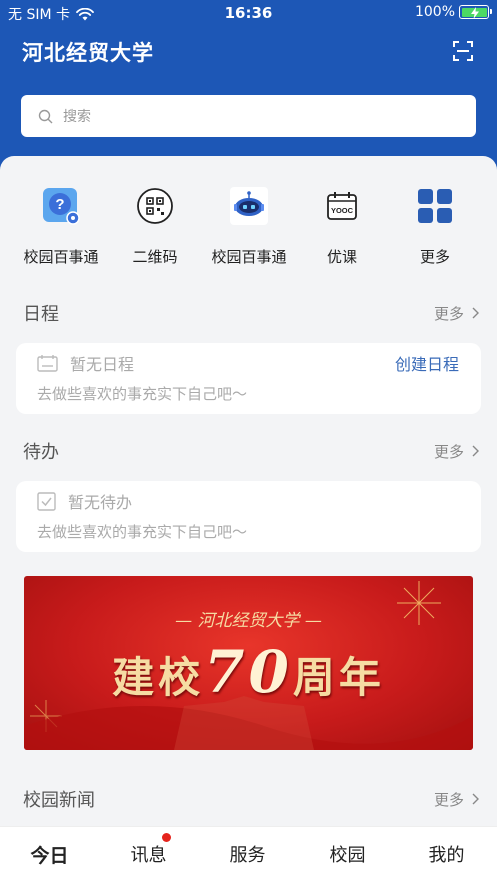 This screenshot has height=883, width=497. I want to click on robot-icon, so click(249, 206).